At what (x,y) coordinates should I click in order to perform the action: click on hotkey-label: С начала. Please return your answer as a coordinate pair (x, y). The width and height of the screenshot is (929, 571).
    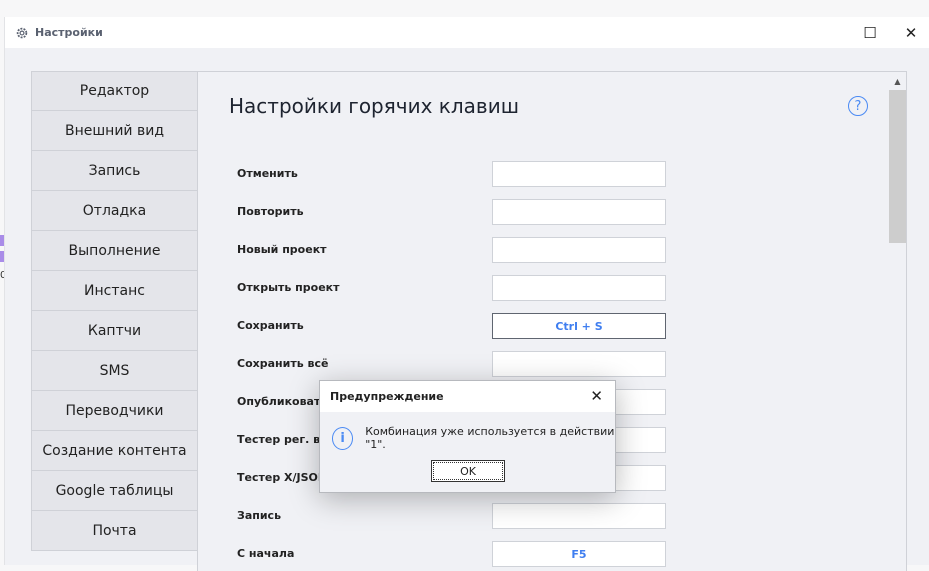
    Looking at the image, I should click on (266, 553).